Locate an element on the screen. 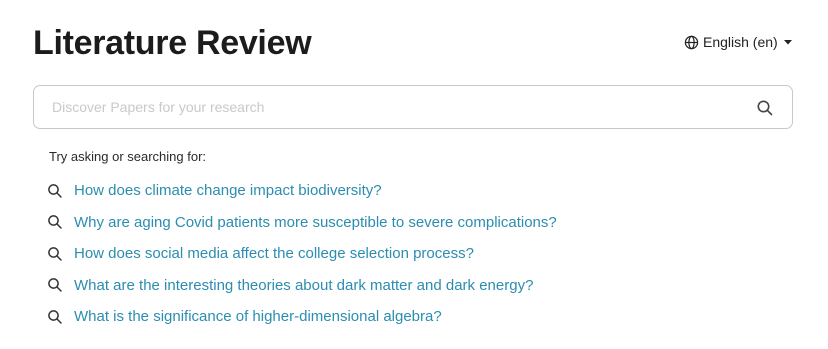 This screenshot has height=349, width=828. caret-down-icon is located at coordinates (788, 42).